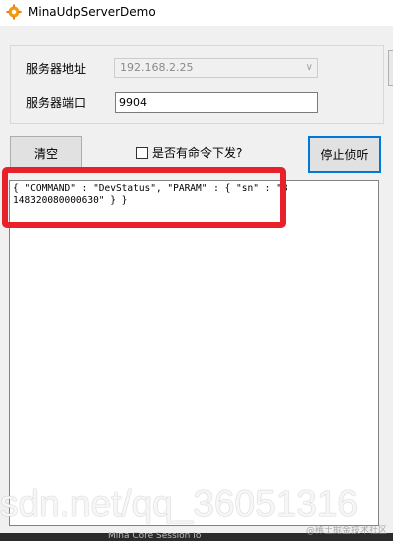 Image resolution: width=393 pixels, height=541 pixels. I want to click on issue-command-label: 是否有命令下发?, so click(197, 153).